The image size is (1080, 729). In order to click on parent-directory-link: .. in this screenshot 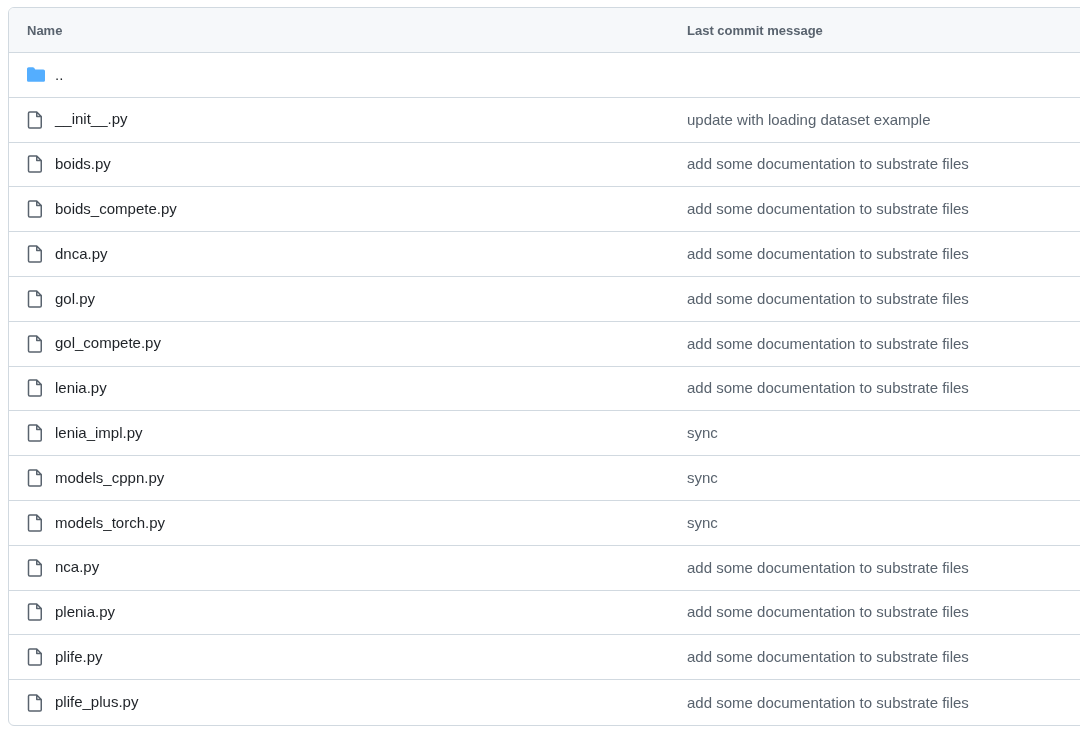, I will do `click(59, 75)`.